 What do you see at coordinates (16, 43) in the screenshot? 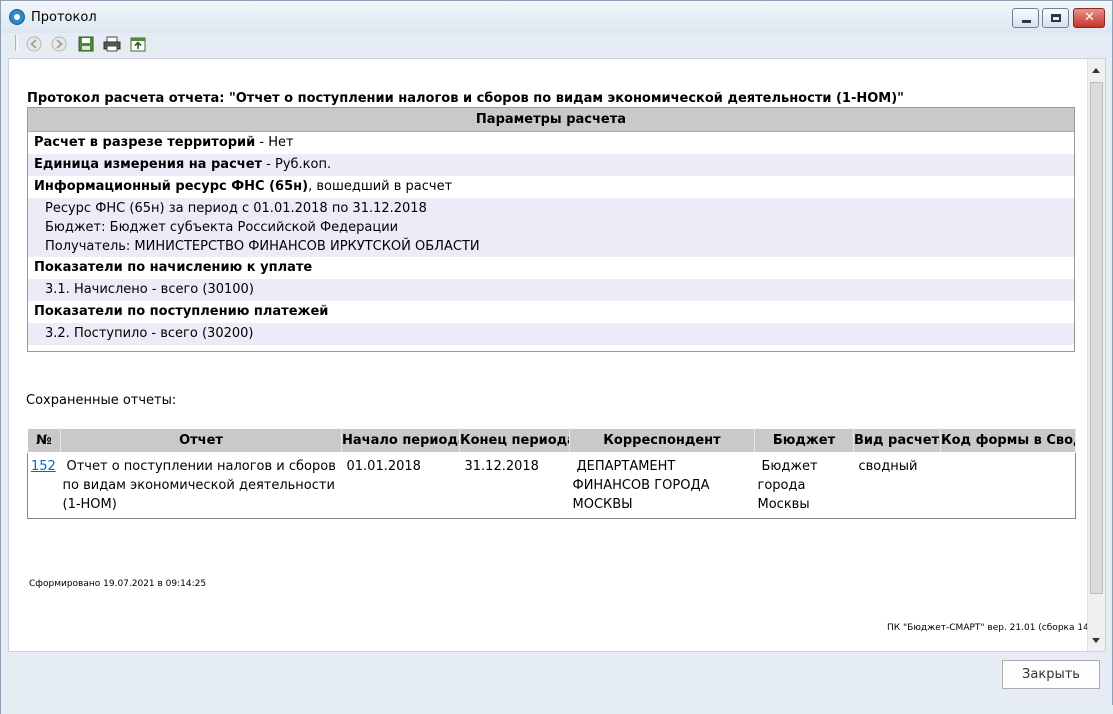
I see `toolbar-grip` at bounding box center [16, 43].